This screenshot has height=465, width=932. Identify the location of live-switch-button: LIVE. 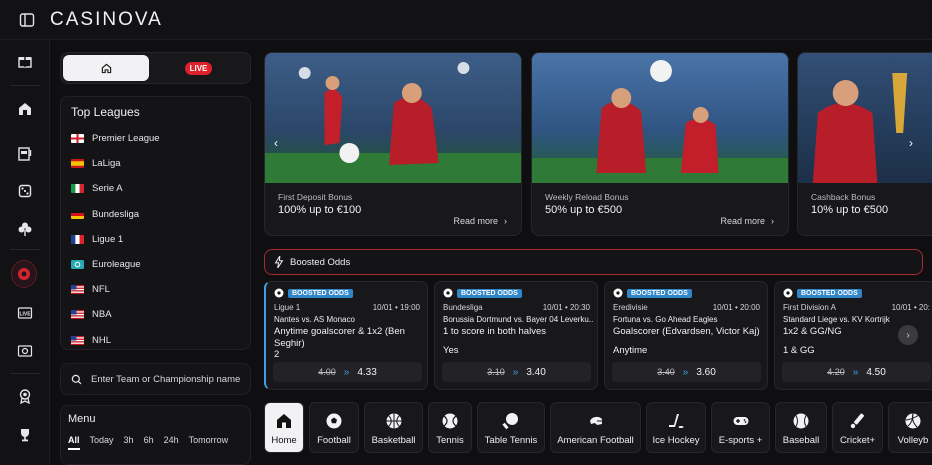
(198, 68).